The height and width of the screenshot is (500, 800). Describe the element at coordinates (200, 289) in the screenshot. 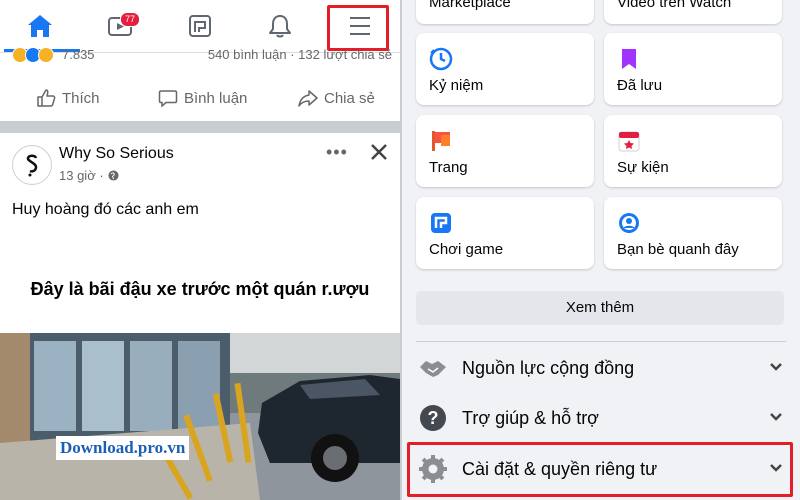

I see `post-image-caption: Đây là bãi đậu xe trước một quán r.ượu` at that location.